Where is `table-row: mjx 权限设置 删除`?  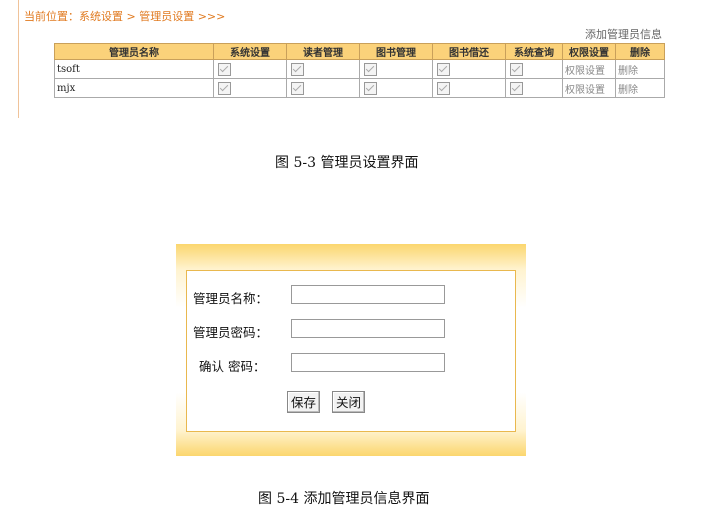 table-row: mjx 权限设置 删除 is located at coordinates (359, 88).